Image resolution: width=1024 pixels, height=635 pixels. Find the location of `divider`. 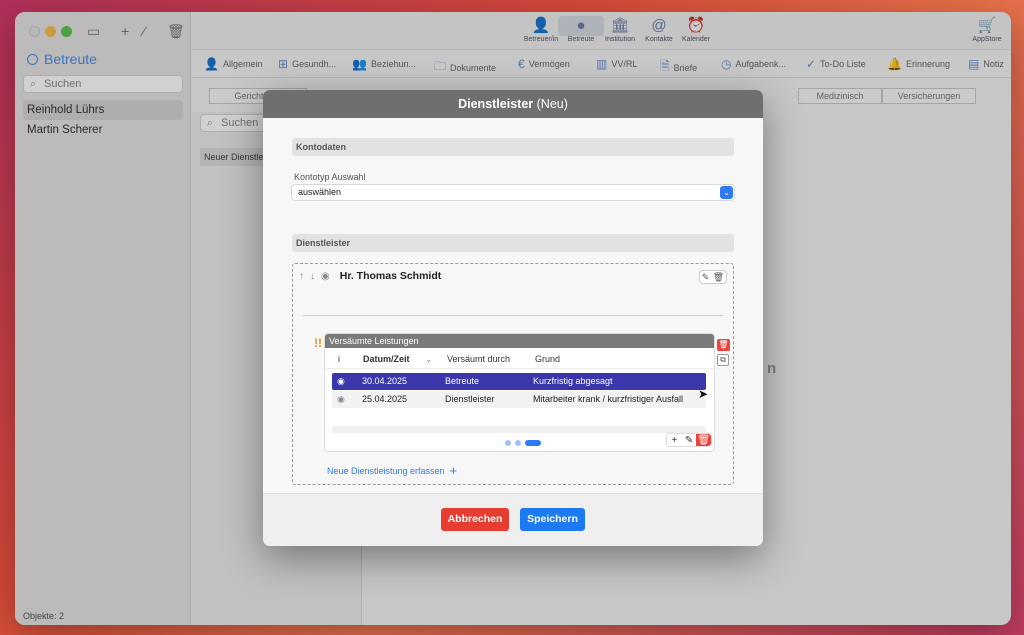

divider is located at coordinates (513, 315).